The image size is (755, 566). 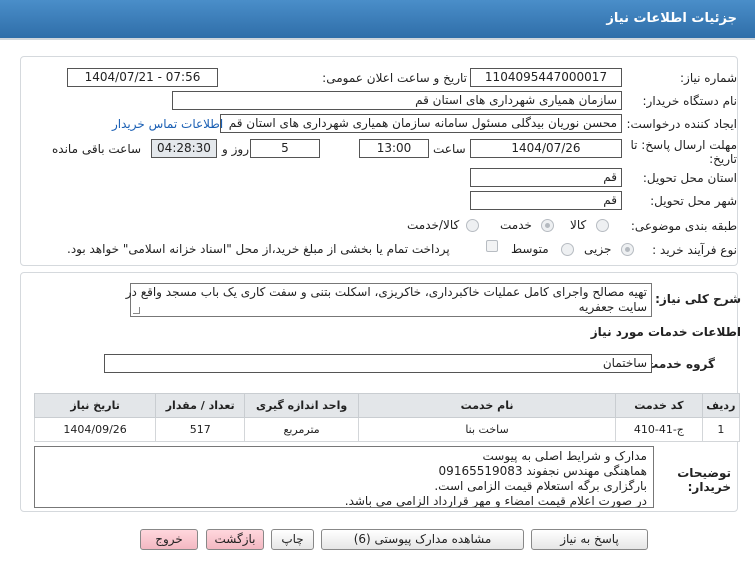 I want to click on province-field: قم, so click(x=546, y=177).